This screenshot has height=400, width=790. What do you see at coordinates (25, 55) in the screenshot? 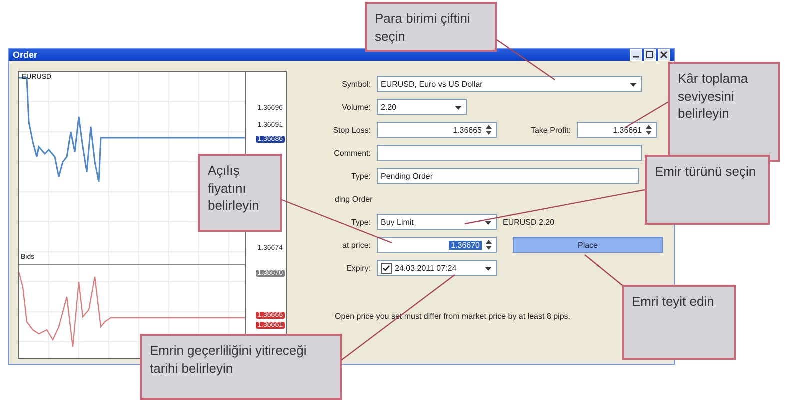
I see `window-title: Order` at bounding box center [25, 55].